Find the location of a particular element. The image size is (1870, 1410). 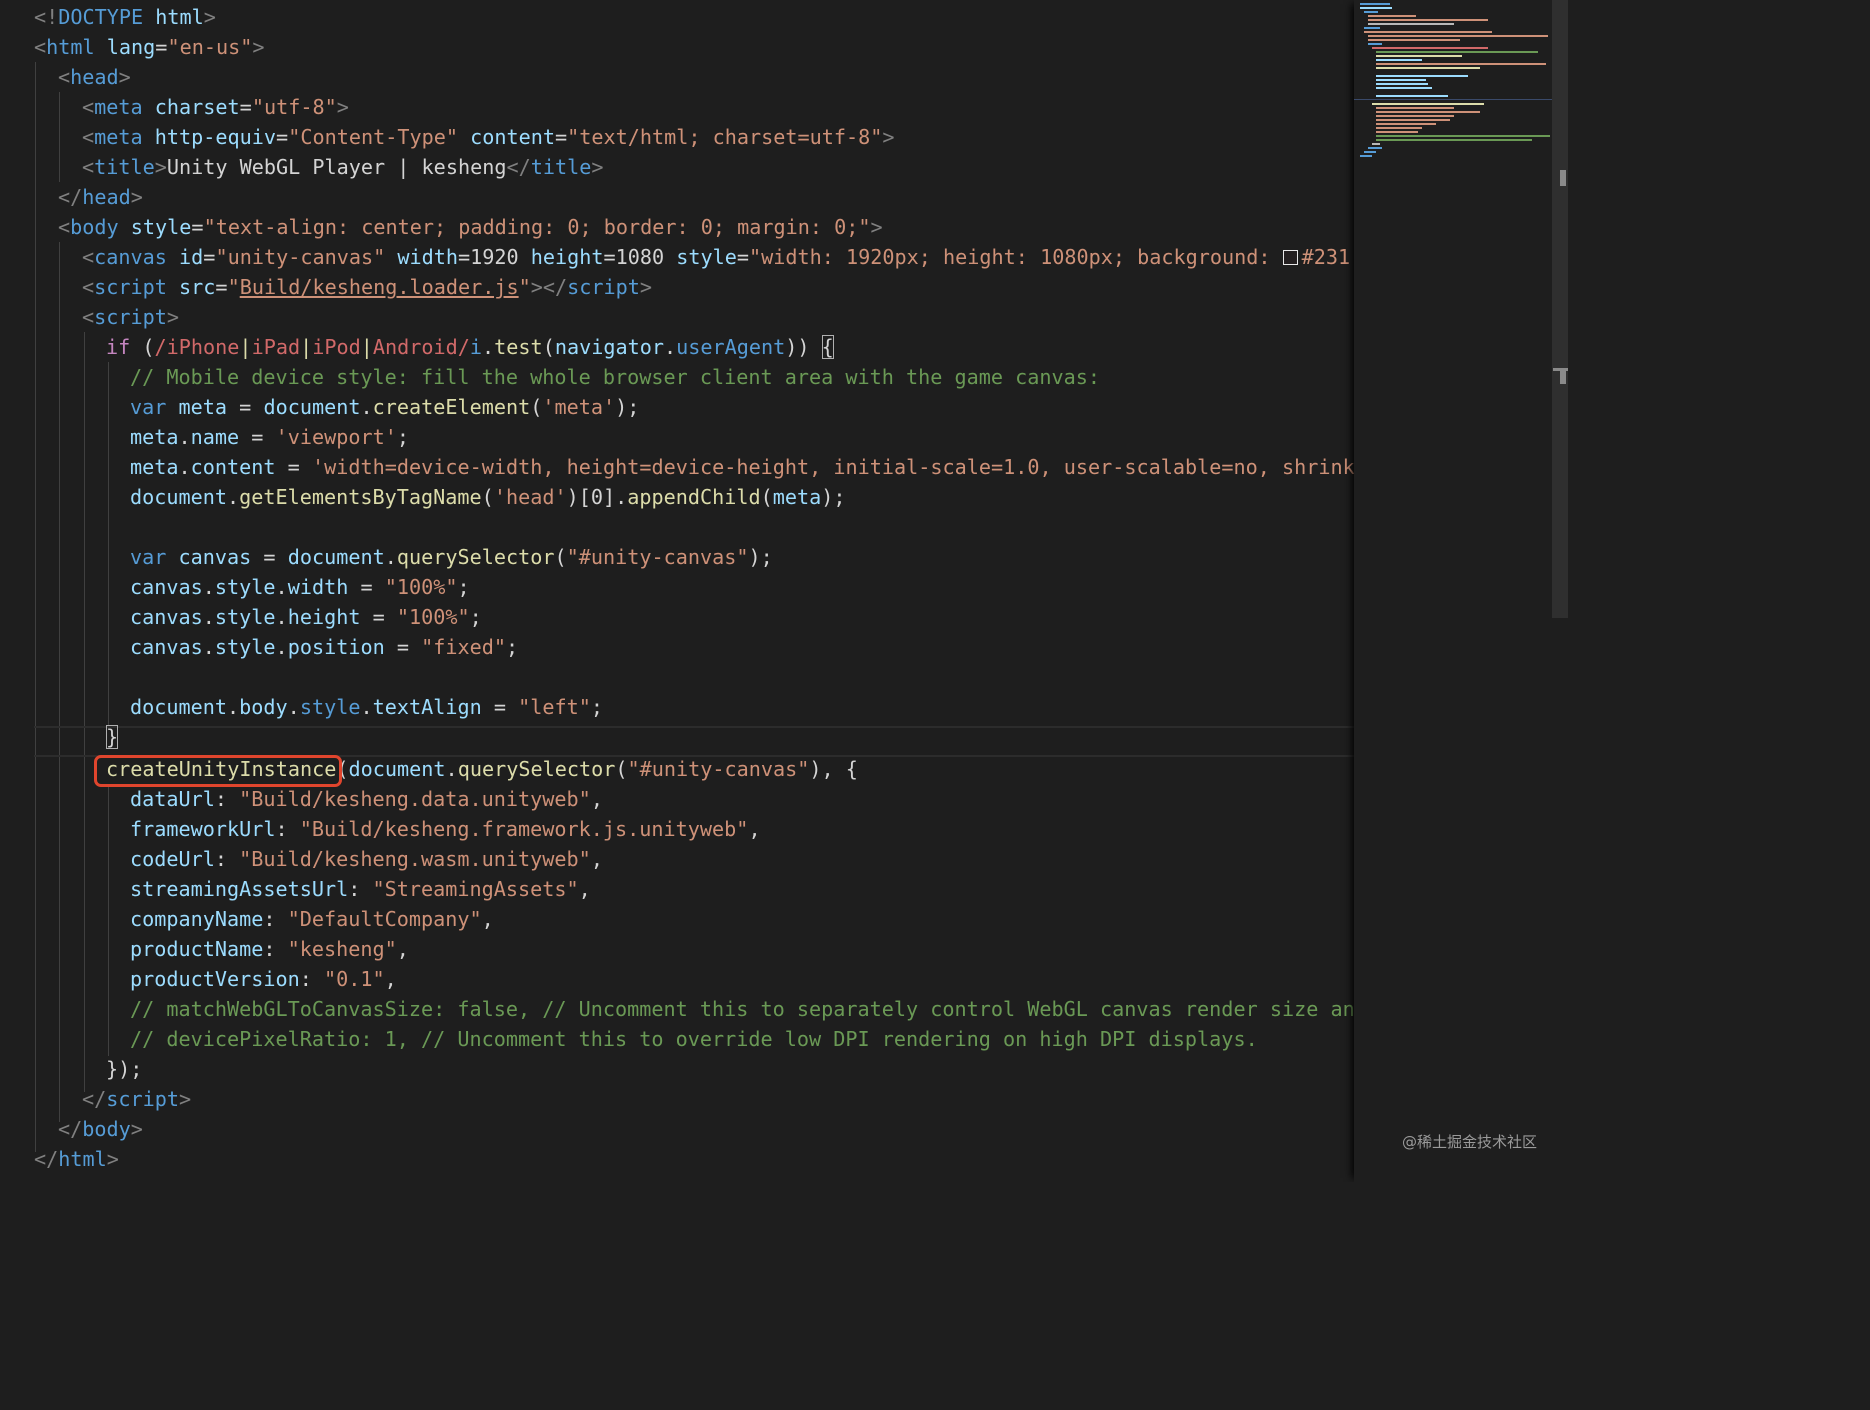

token: id is located at coordinates (185, 257).